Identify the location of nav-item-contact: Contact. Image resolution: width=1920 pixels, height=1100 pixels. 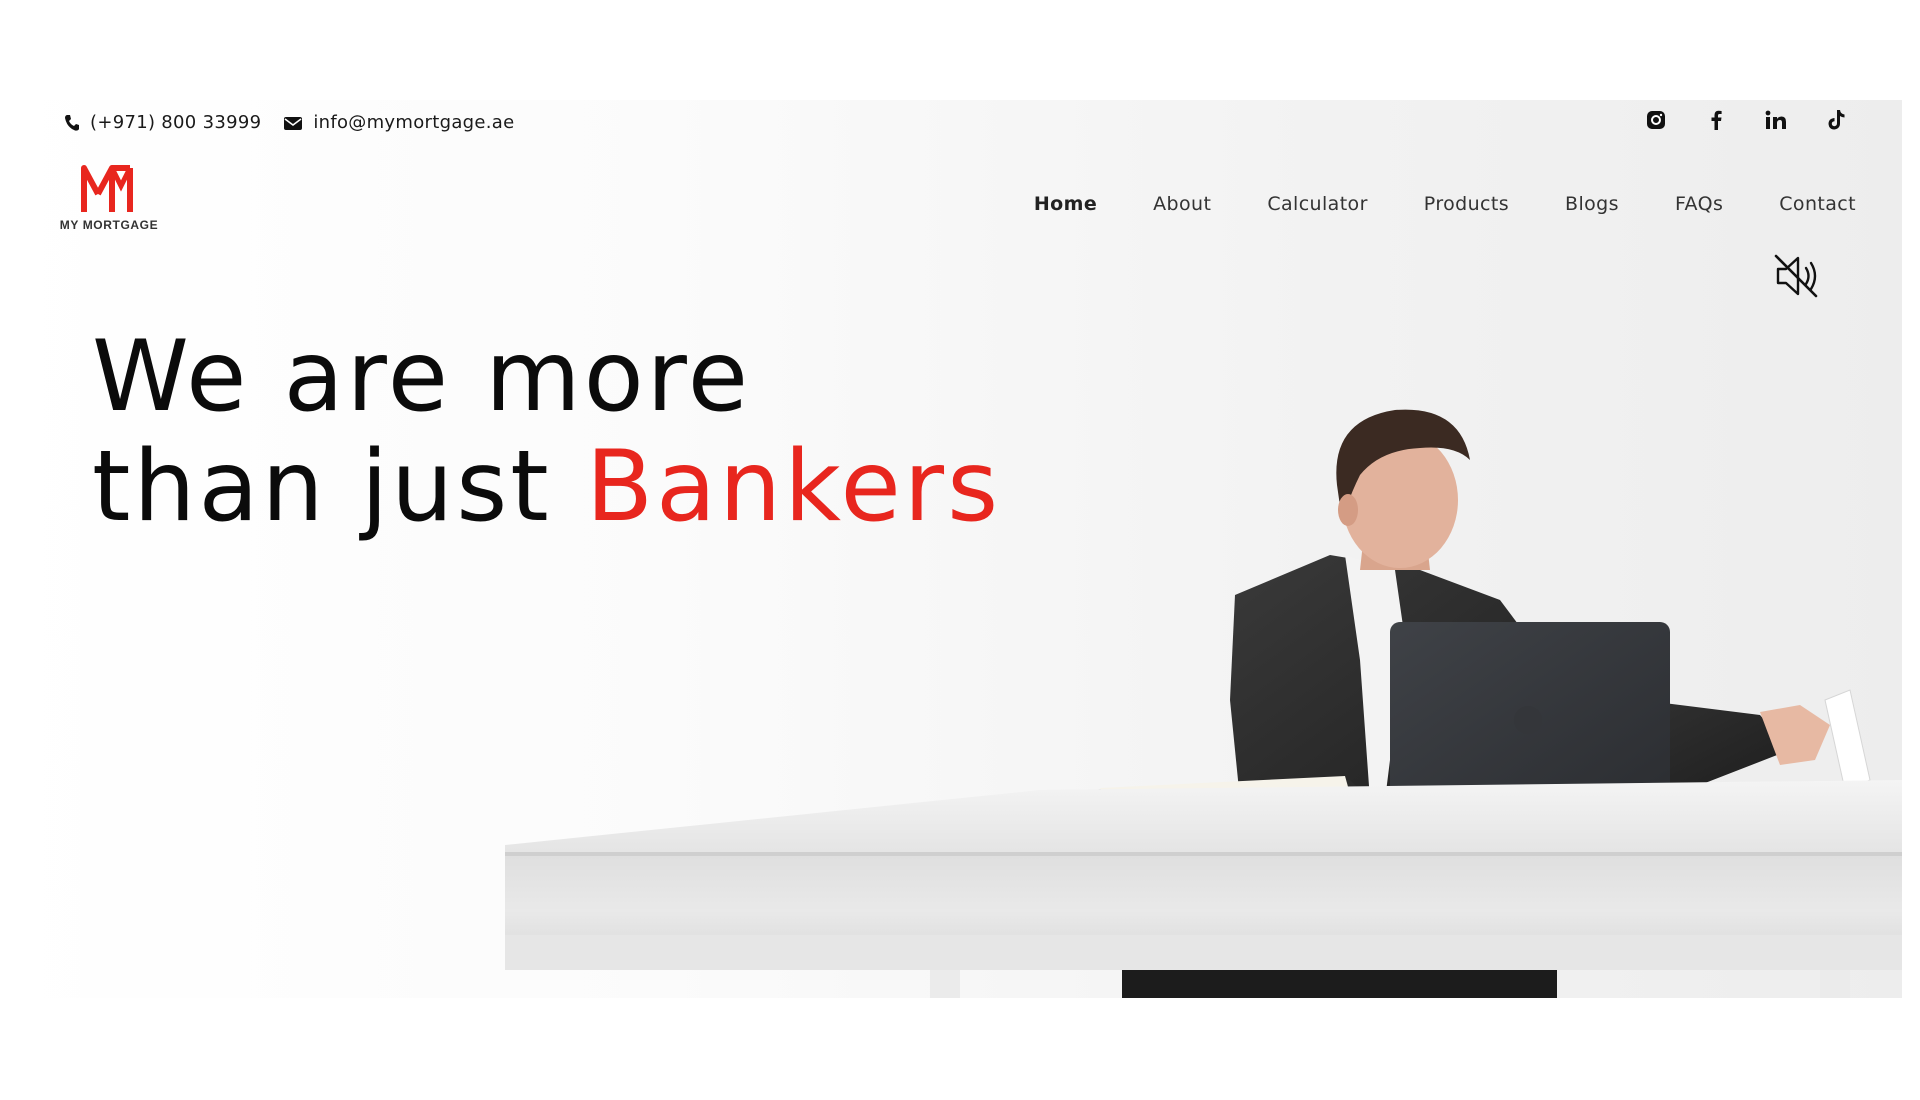
(1817, 204).